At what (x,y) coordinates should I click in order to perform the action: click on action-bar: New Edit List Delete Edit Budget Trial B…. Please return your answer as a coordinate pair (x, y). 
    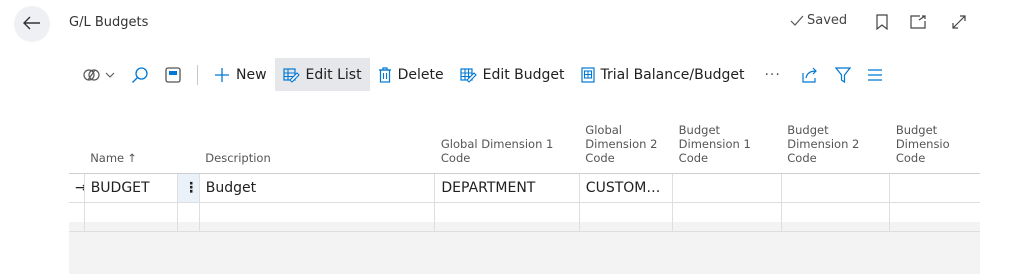
    Looking at the image, I should click on (524, 74).